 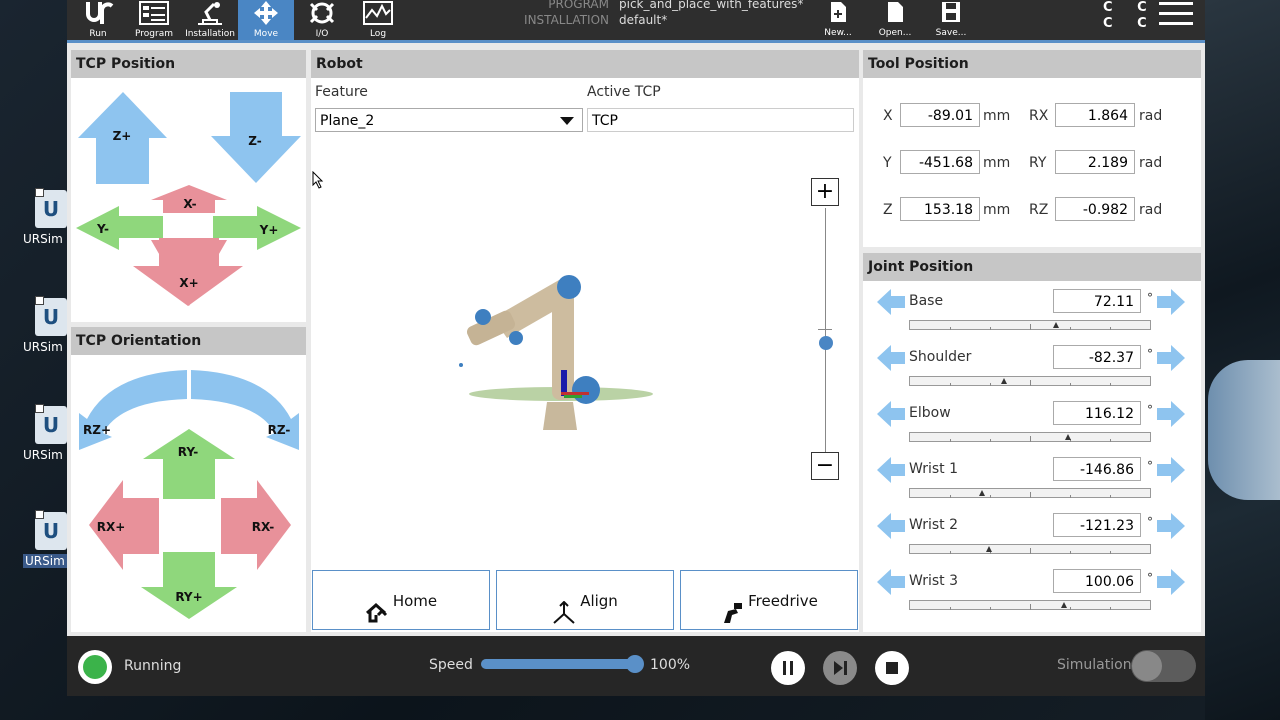 What do you see at coordinates (254, 141) in the screenshot?
I see `svg-text: Z-` at bounding box center [254, 141].